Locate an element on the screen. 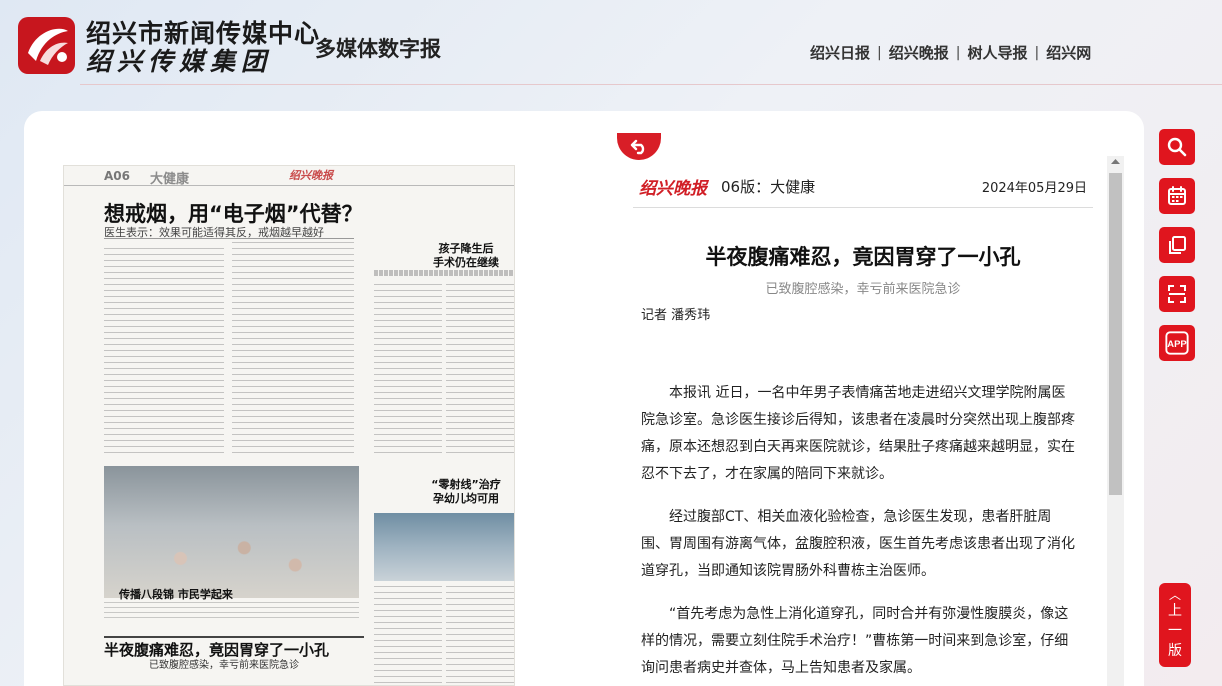 The image size is (1222, 686). article-brand: 绍兴晚报 is located at coordinates (673, 189).